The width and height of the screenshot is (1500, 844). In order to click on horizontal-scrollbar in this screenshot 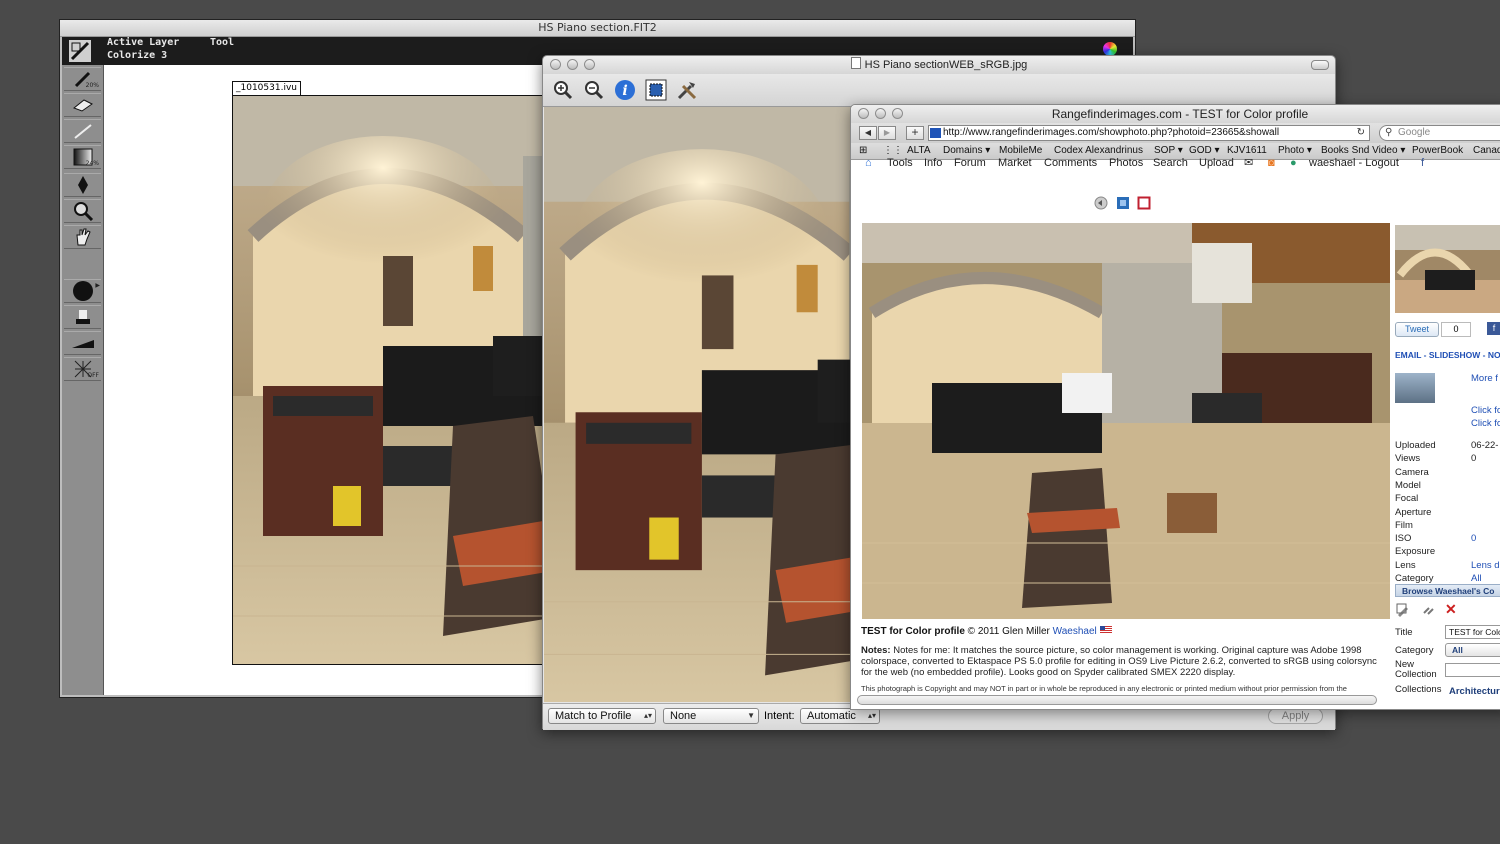, I will do `click(1117, 700)`.